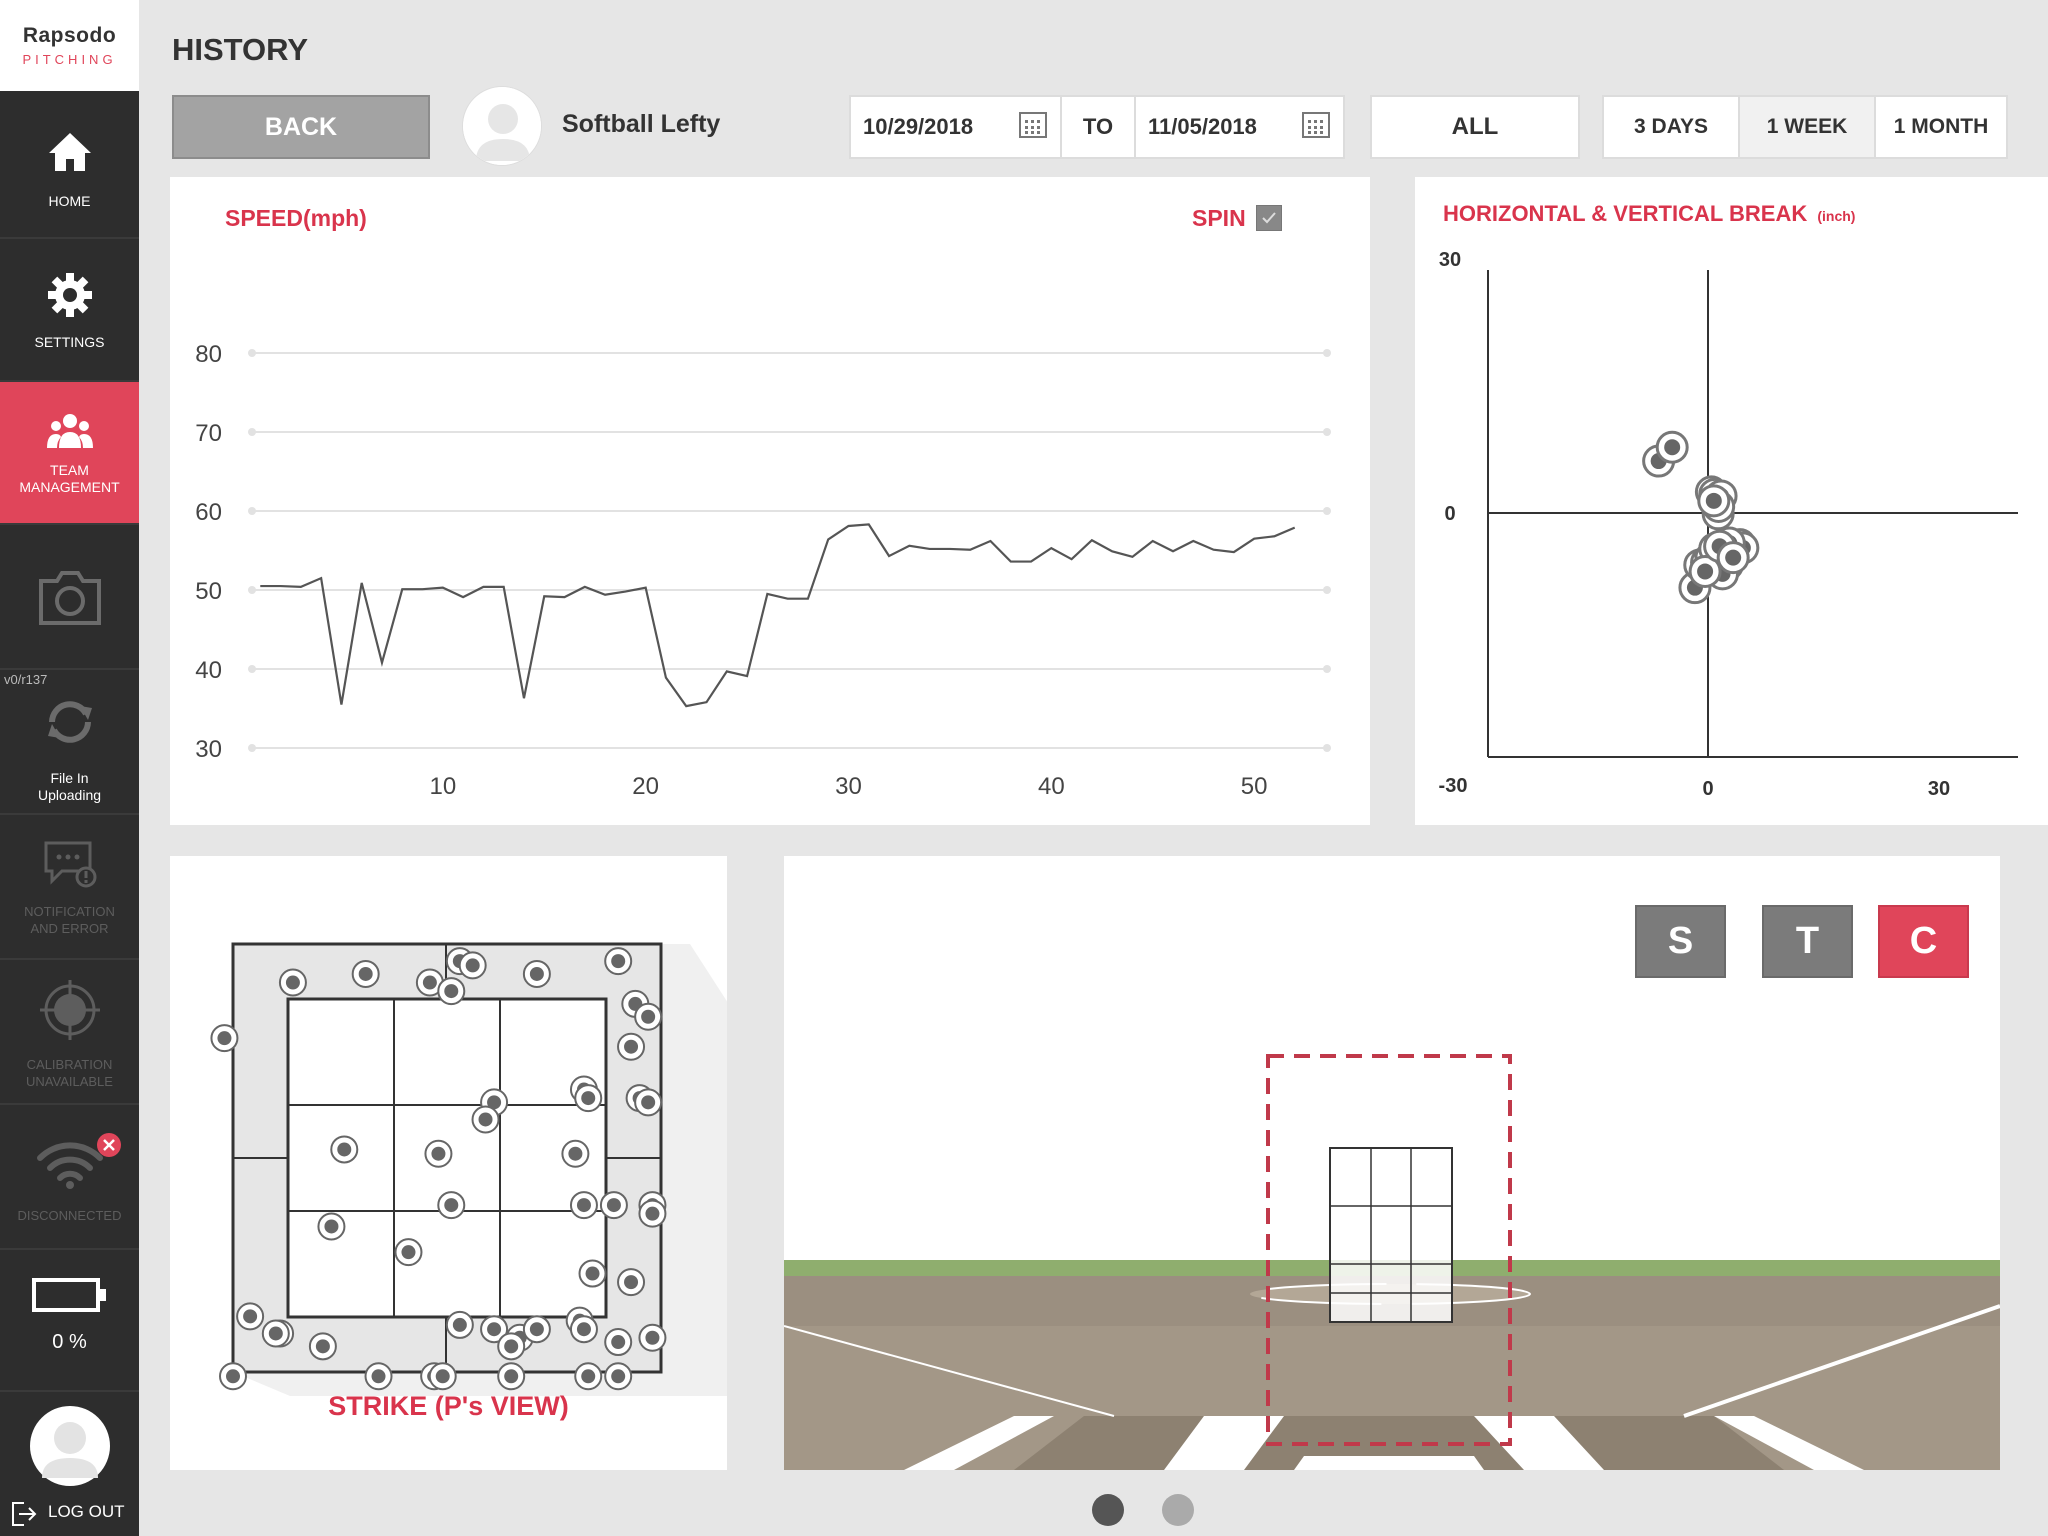  What do you see at coordinates (1051, 786) in the screenshot?
I see `x-tick-label: 40` at bounding box center [1051, 786].